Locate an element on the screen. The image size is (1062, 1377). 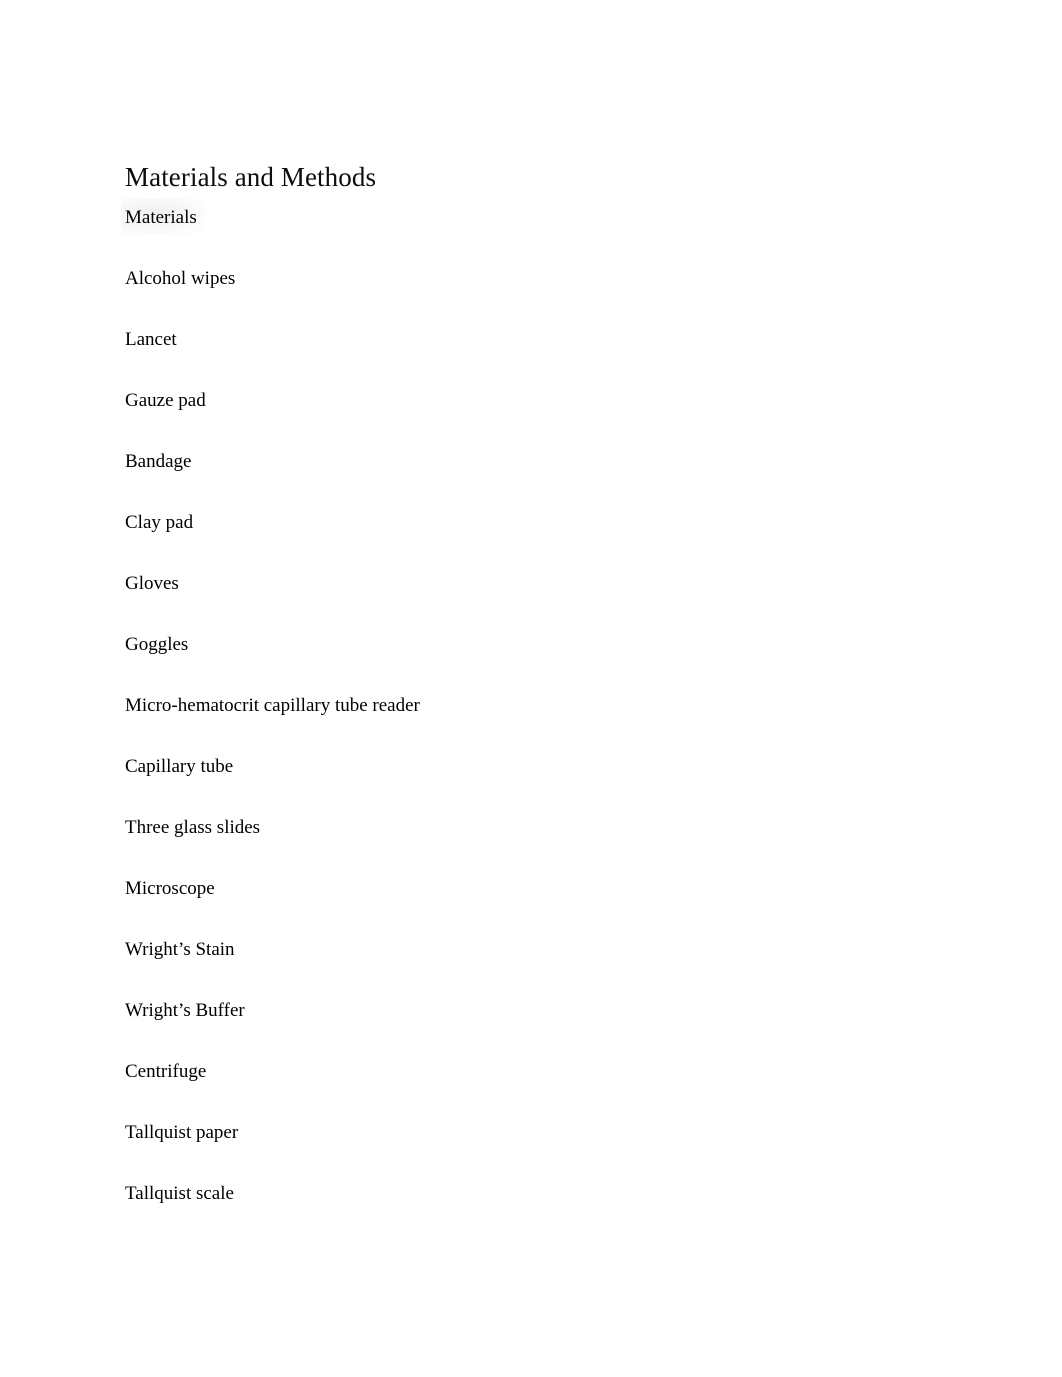
list-item: Tallquist scale is located at coordinates (179, 1193).